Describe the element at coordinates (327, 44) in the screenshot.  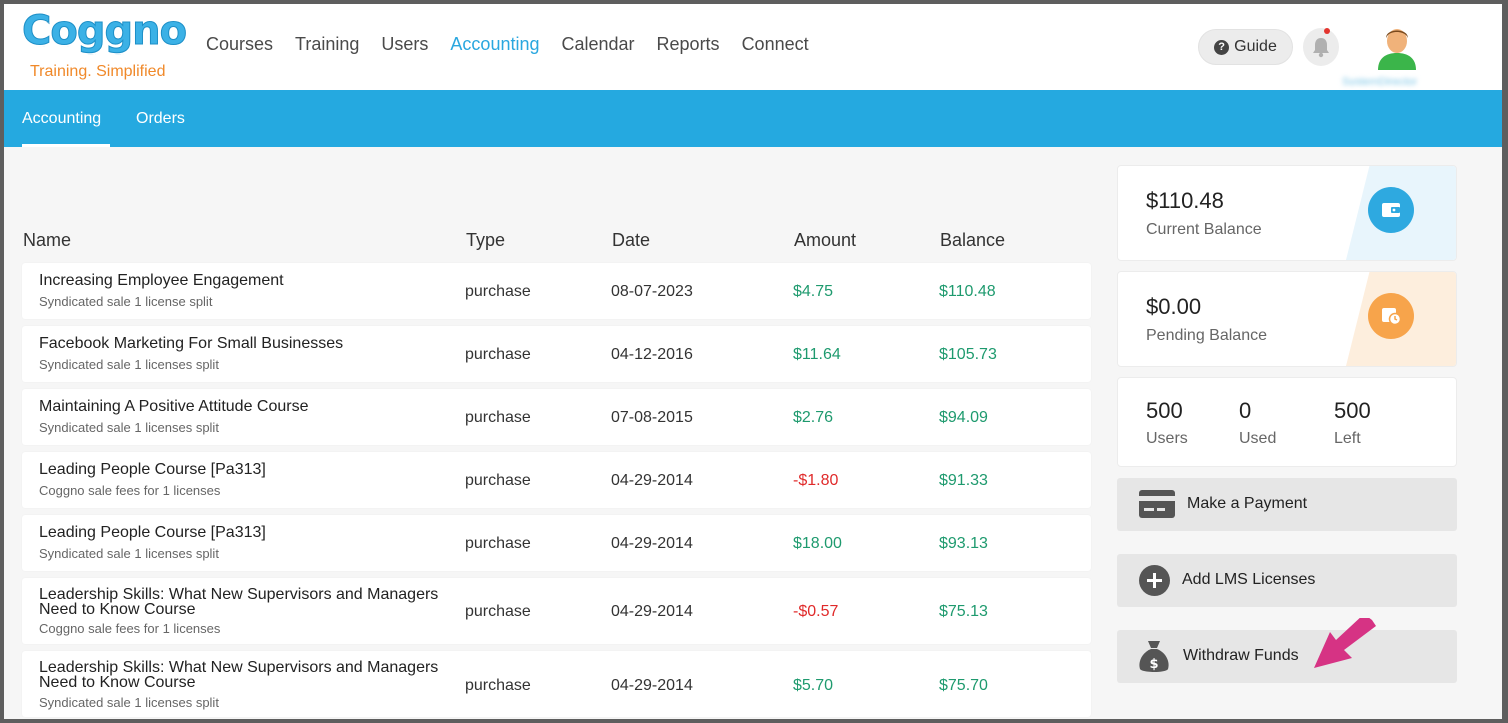
I see `nav-training: Training` at that location.